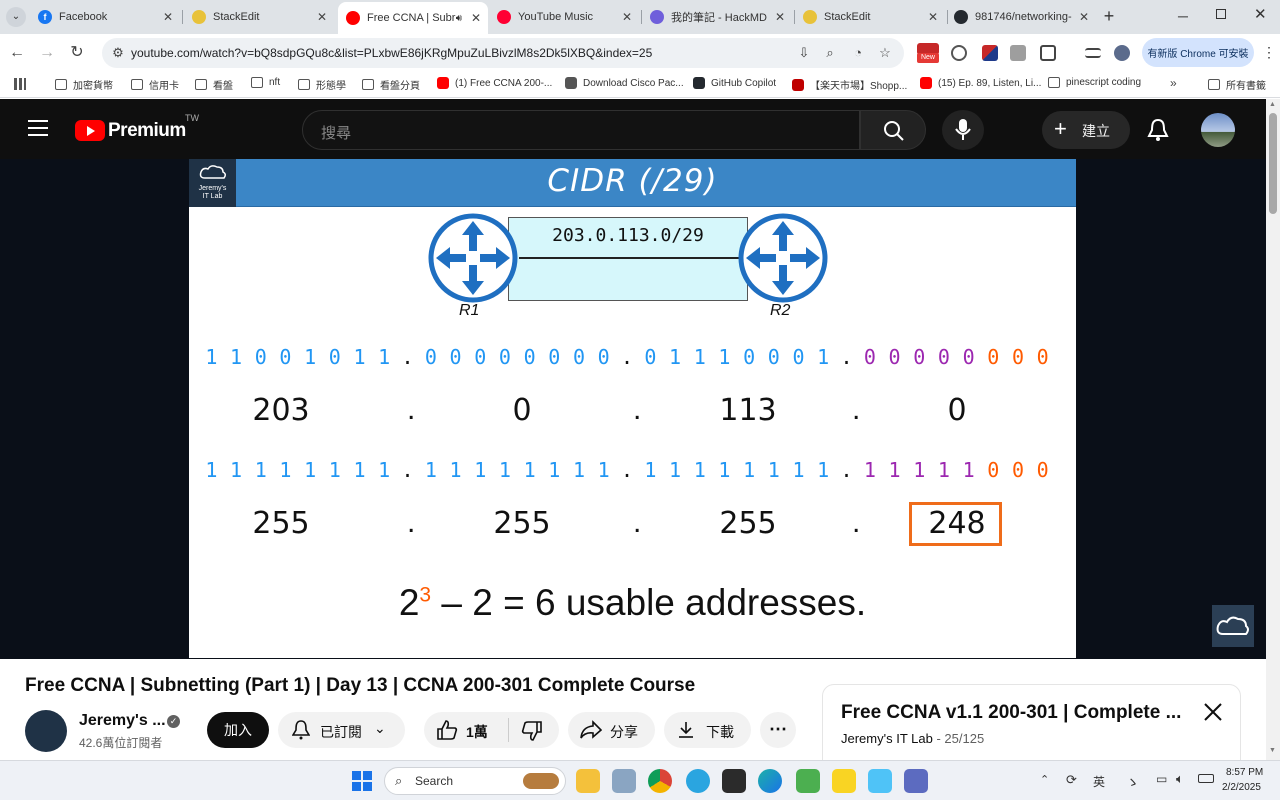  I want to click on join-button: 加入, so click(238, 730).